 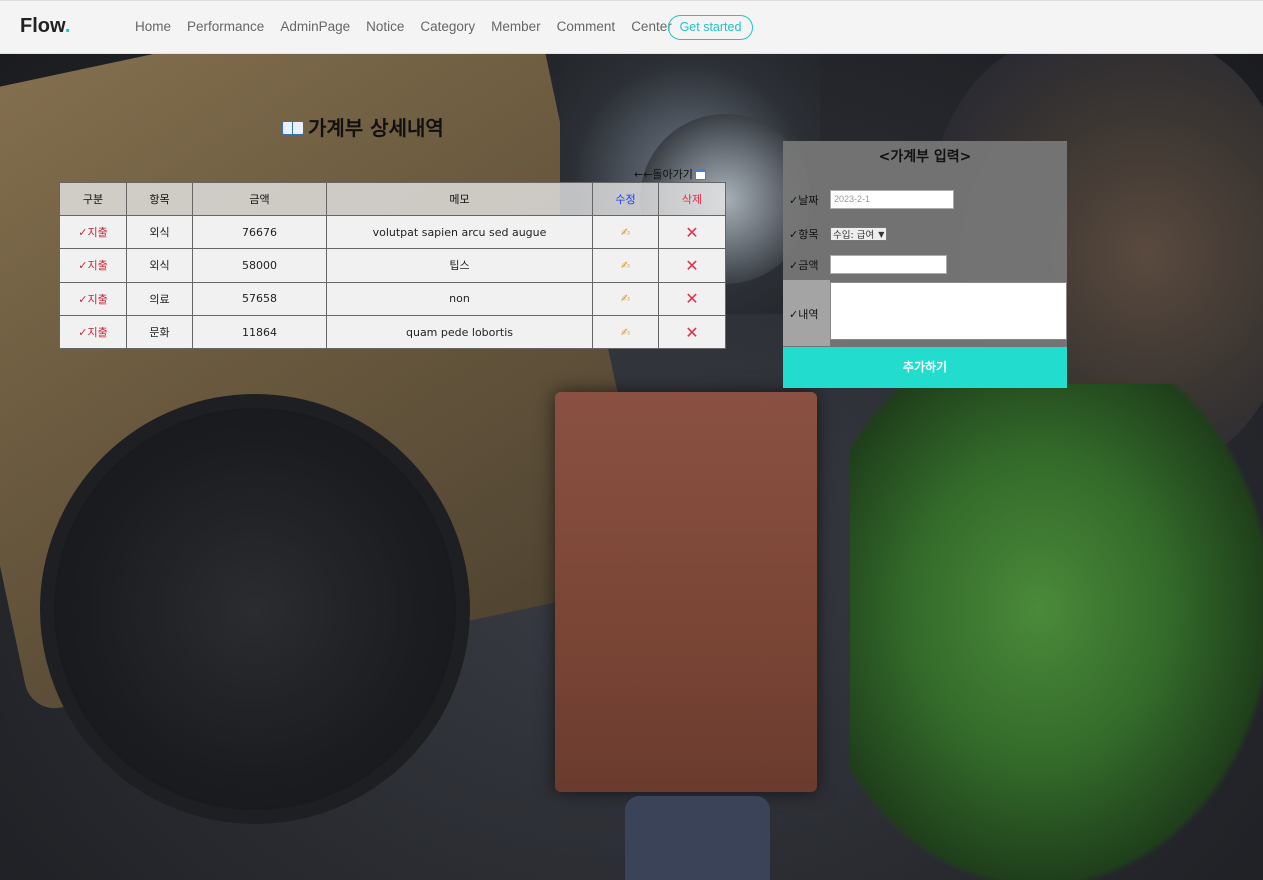 I want to click on calendar-icon, so click(x=700, y=174).